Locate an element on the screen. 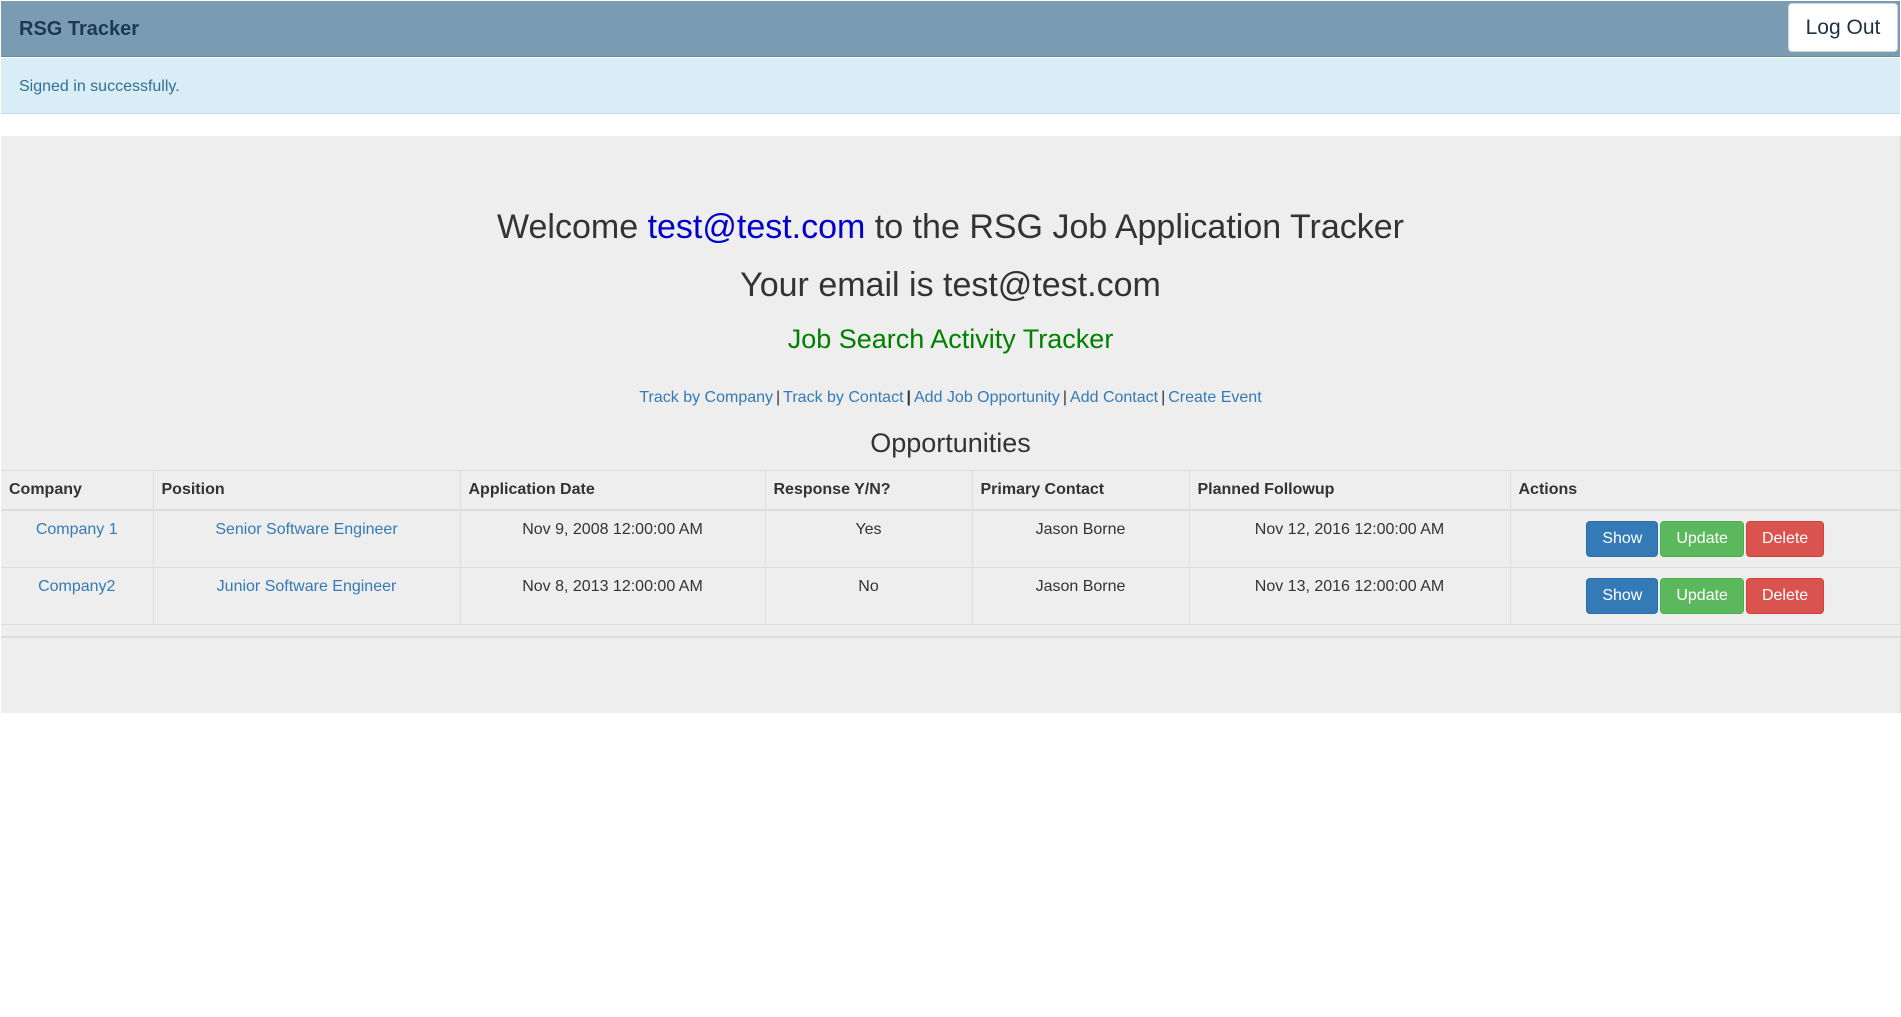 The height and width of the screenshot is (1017, 1901). company-link: Company2 is located at coordinates (76, 586).